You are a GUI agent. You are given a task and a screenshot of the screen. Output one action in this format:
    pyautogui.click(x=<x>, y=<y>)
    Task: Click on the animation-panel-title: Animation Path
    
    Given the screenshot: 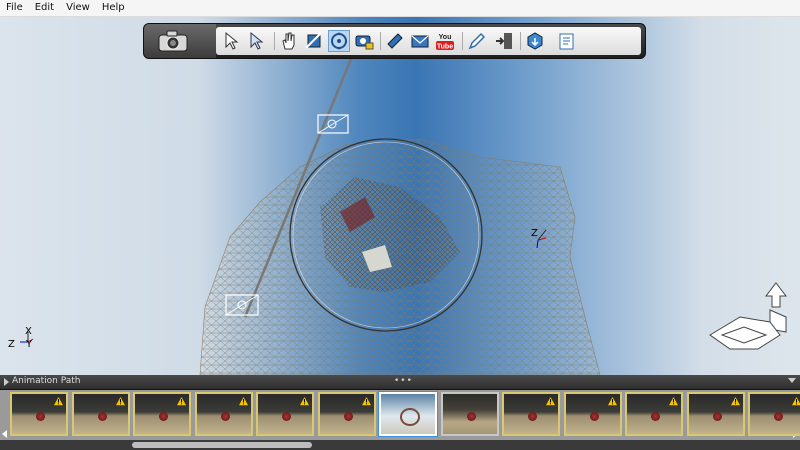 What is the action you would take?
    pyautogui.click(x=46, y=381)
    